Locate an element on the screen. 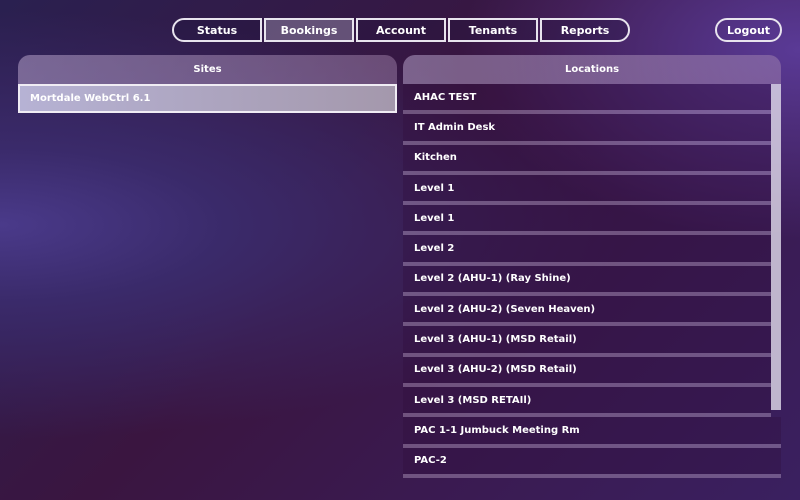 The image size is (800, 500). location-item: Level 2 is located at coordinates (587, 248).